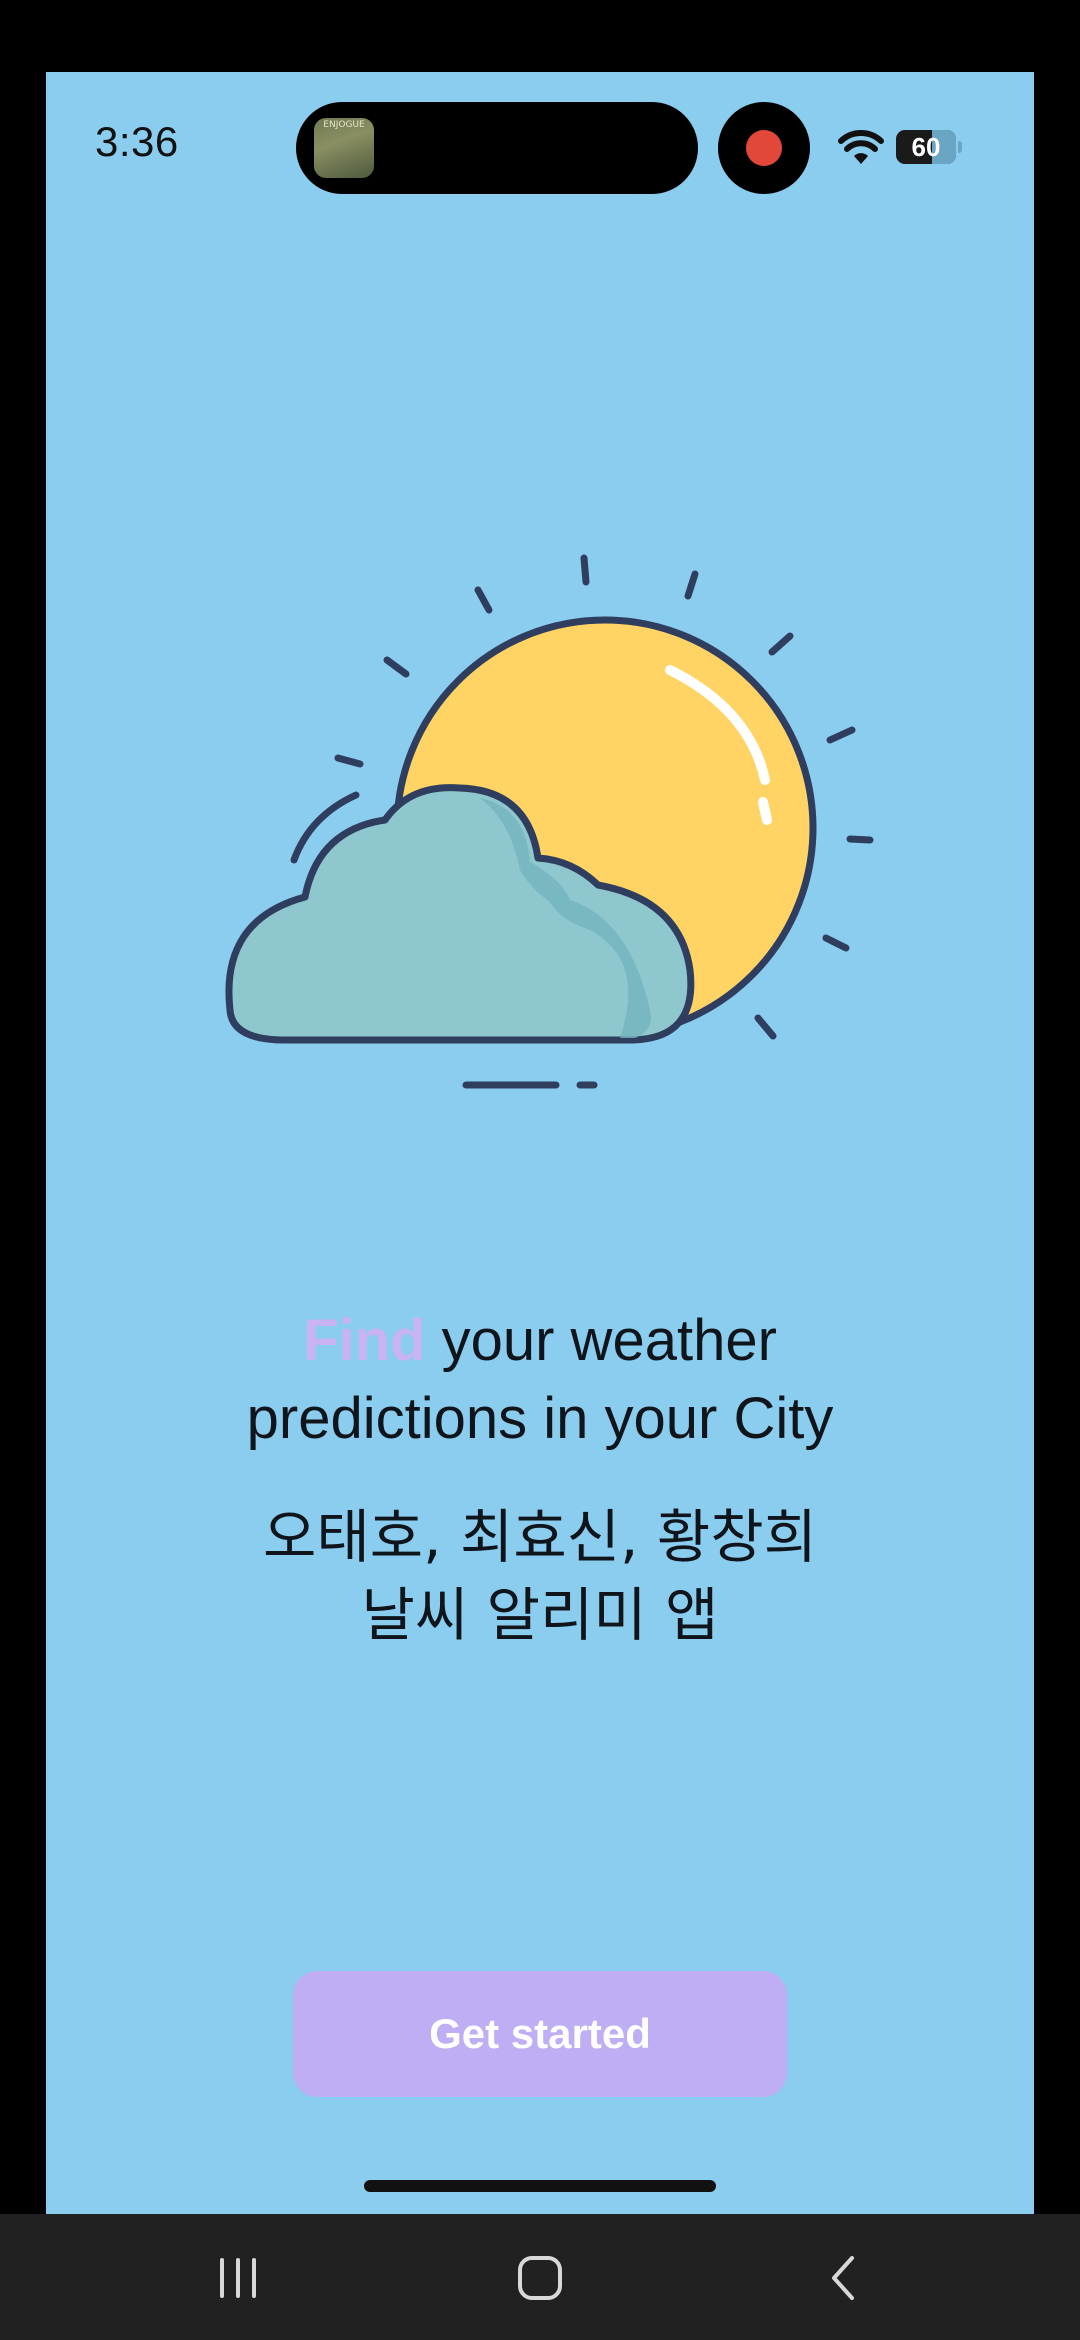 This screenshot has height=2340, width=1080. Describe the element at coordinates (540, 2186) in the screenshot. I see `home-indicator` at that location.